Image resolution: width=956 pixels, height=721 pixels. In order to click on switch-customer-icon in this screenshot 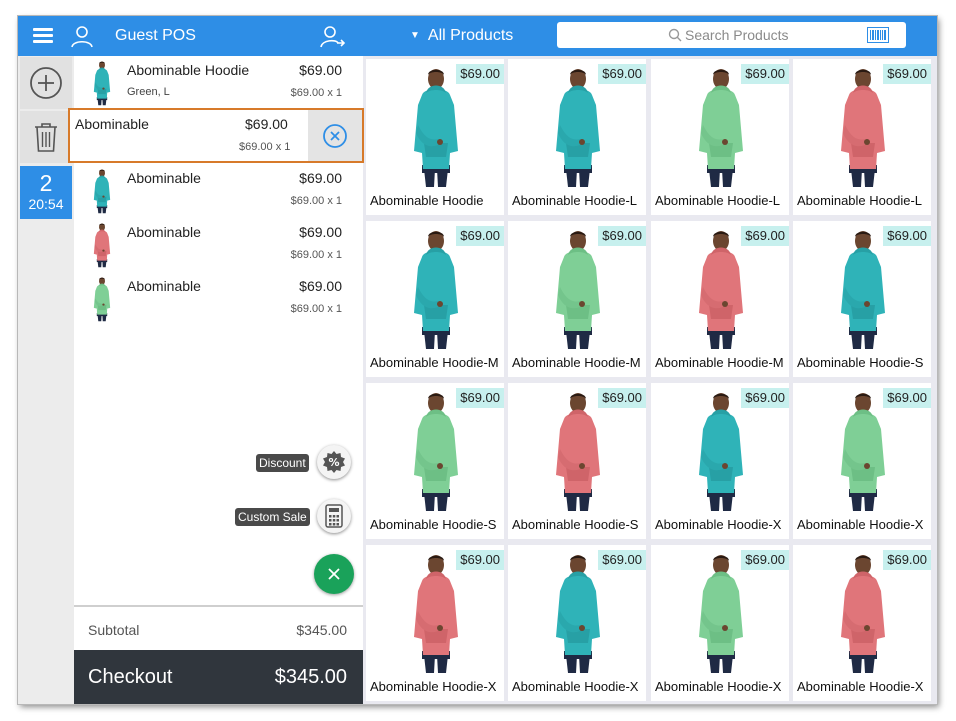, I will do `click(333, 36)`.